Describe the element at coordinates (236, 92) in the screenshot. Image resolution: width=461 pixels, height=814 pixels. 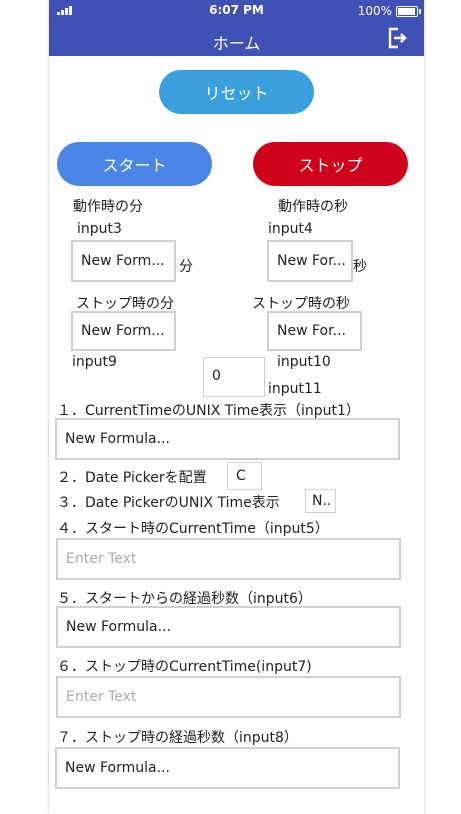
I see `reset-button: リセット` at that location.